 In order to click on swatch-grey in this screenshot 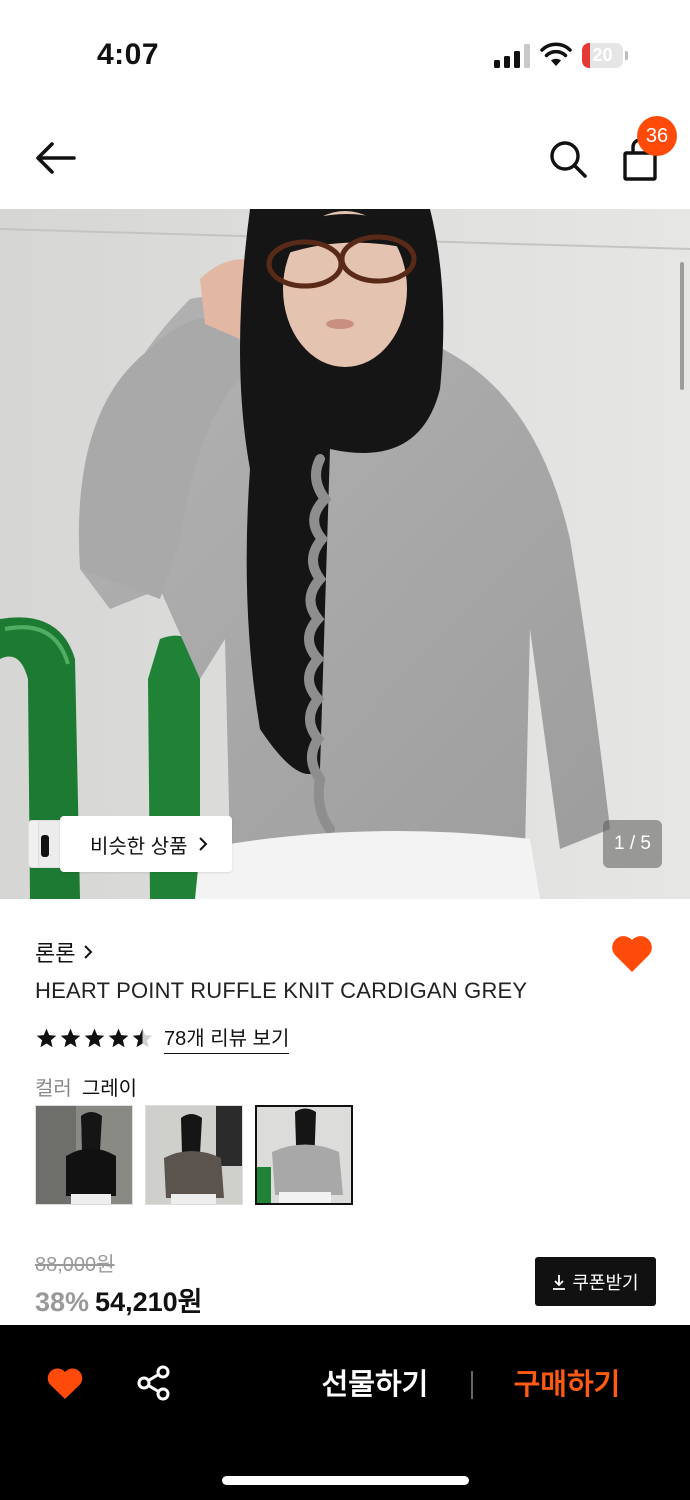, I will do `click(304, 1155)`.